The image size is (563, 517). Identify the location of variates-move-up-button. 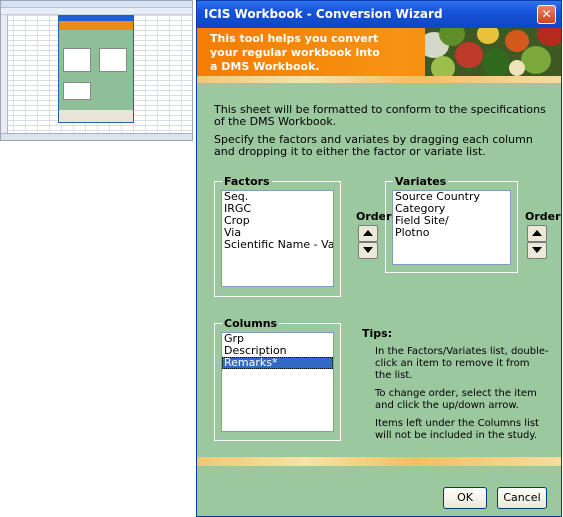
(537, 233).